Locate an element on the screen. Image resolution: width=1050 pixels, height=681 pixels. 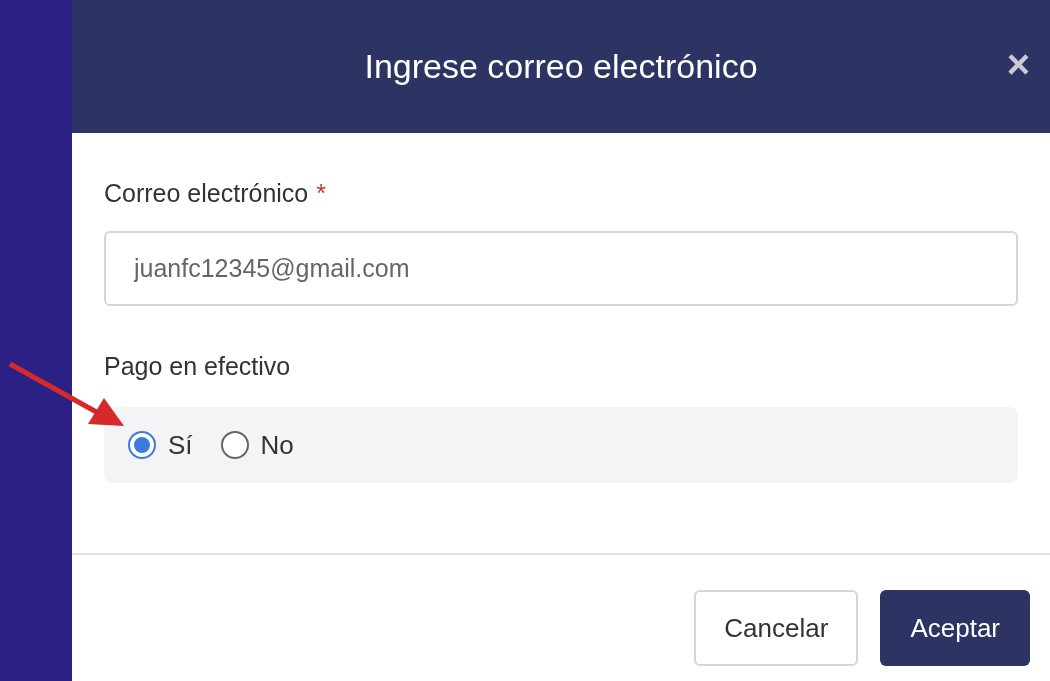
accept-button: Aceptar is located at coordinates (955, 628).